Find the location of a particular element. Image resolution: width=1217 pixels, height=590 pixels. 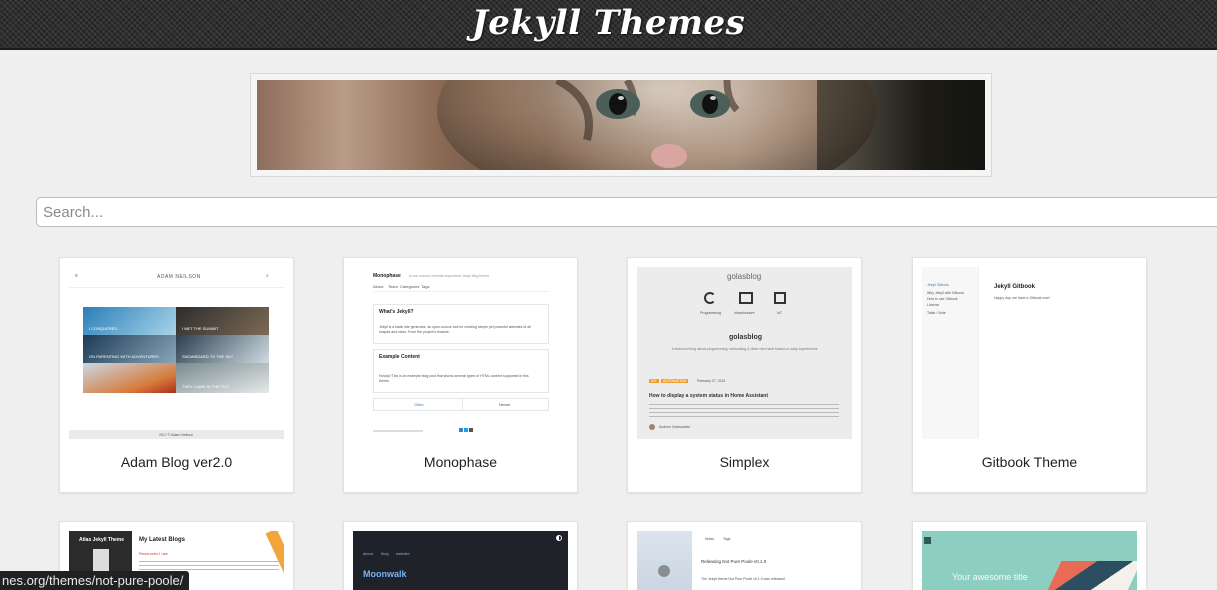

preview-title: golasblog is located at coordinates (746, 337).